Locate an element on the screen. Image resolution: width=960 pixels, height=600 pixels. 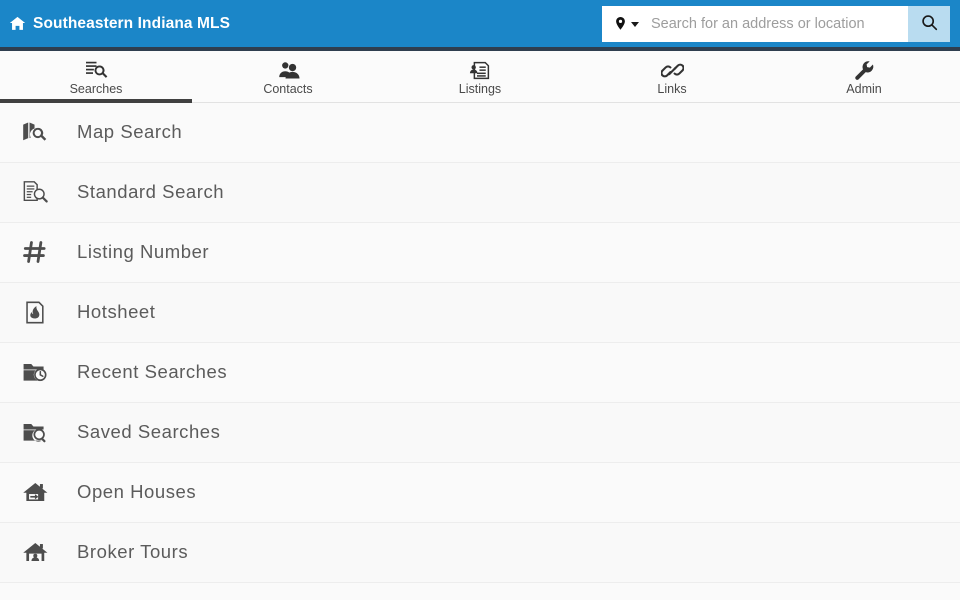
house-person-icon is located at coordinates (35, 552).